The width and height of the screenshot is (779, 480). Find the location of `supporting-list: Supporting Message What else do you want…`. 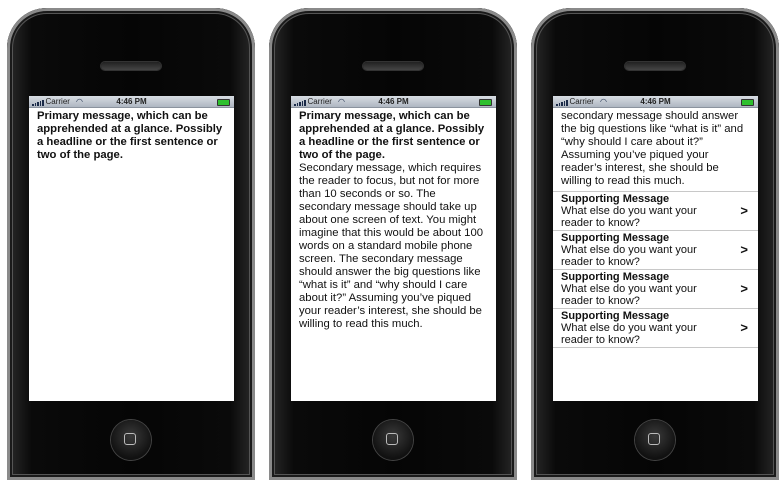

supporting-list: Supporting Message What else do you want… is located at coordinates (655, 269).